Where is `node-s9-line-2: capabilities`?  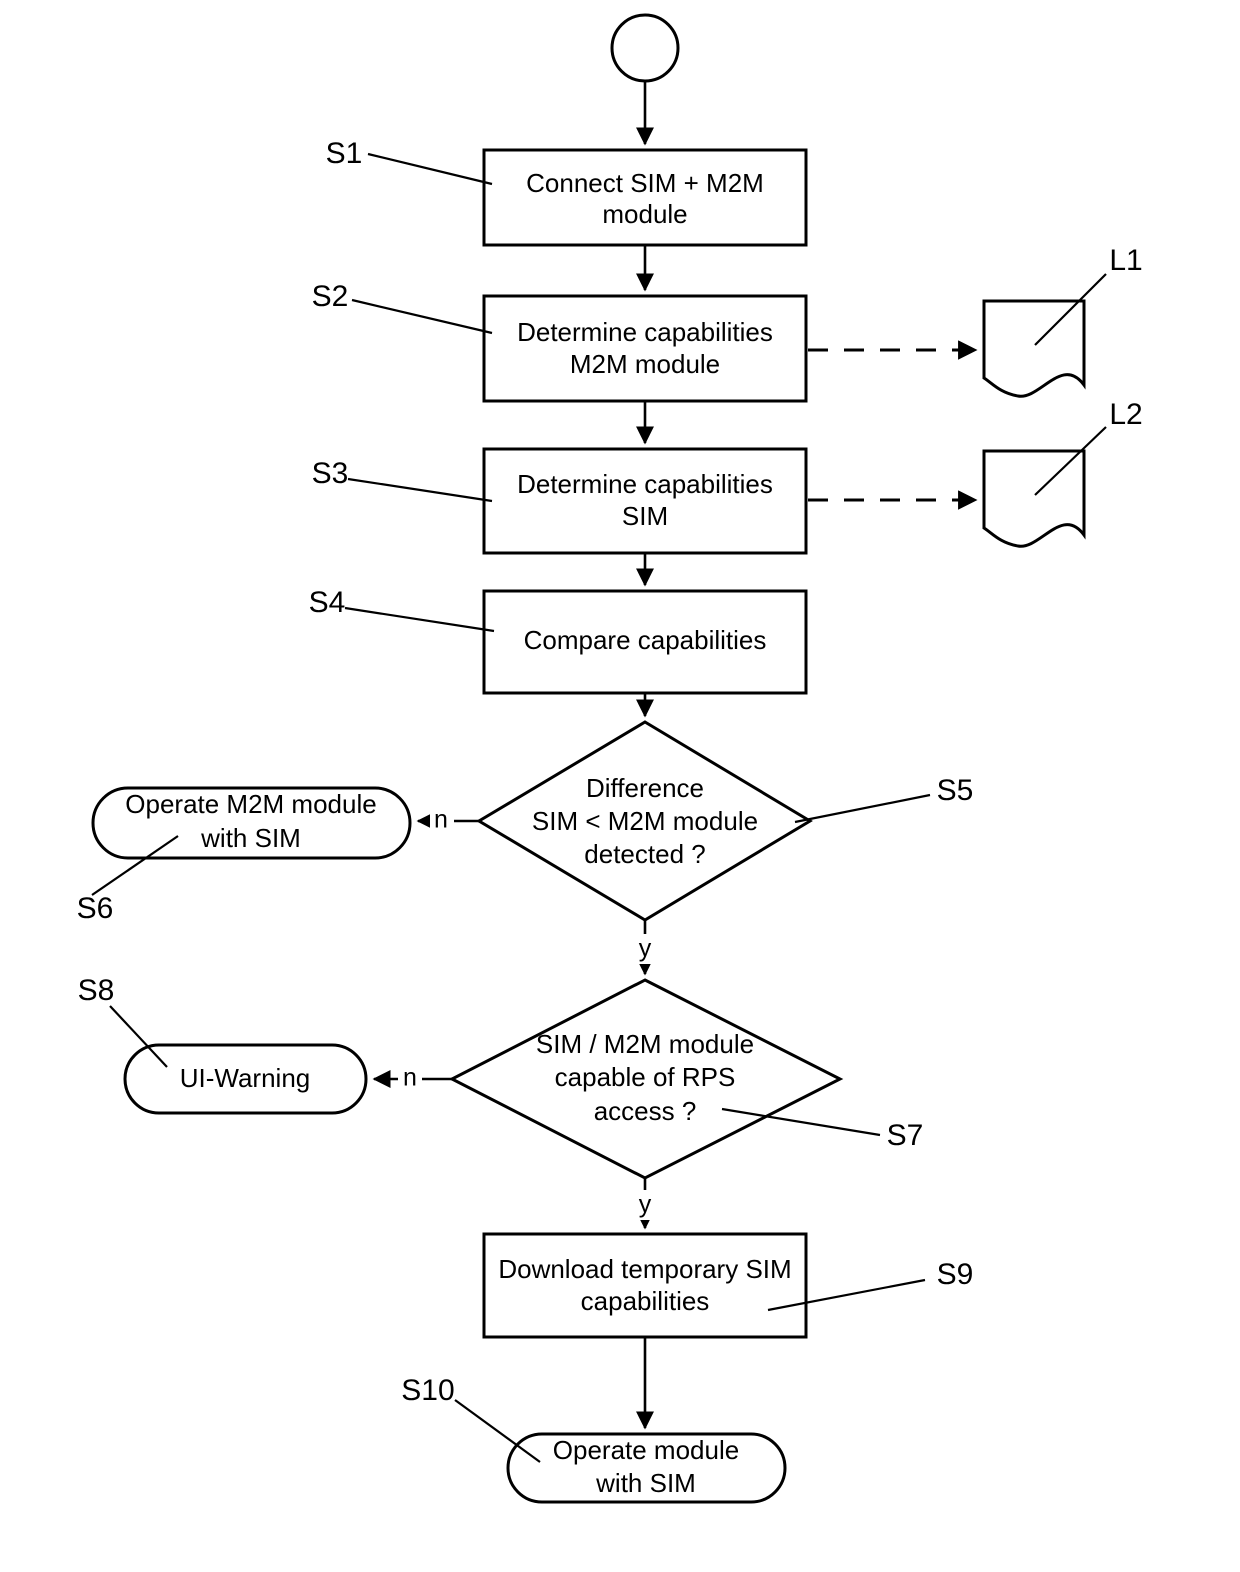 node-s9-line-2: capabilities is located at coordinates (645, 1301).